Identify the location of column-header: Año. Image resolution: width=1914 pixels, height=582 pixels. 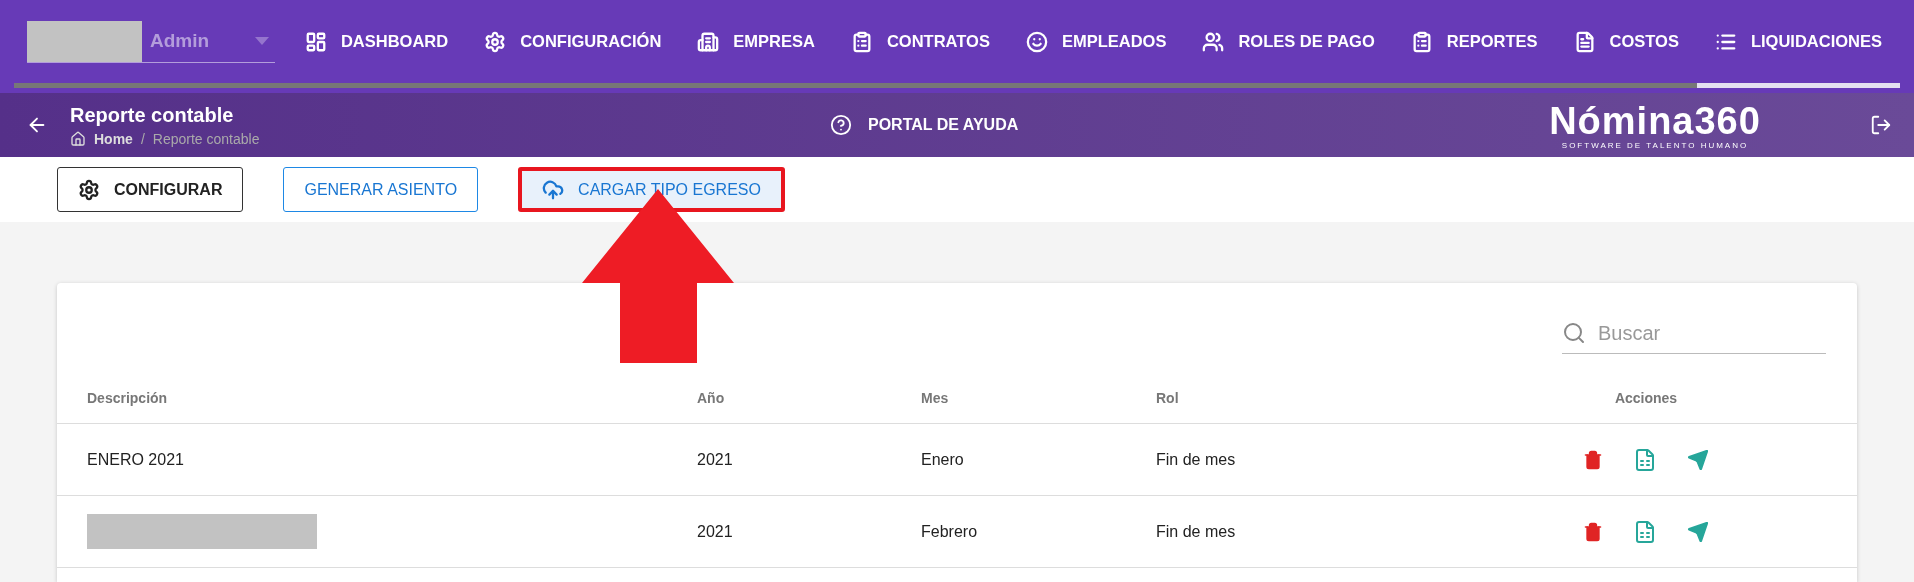
(809, 389).